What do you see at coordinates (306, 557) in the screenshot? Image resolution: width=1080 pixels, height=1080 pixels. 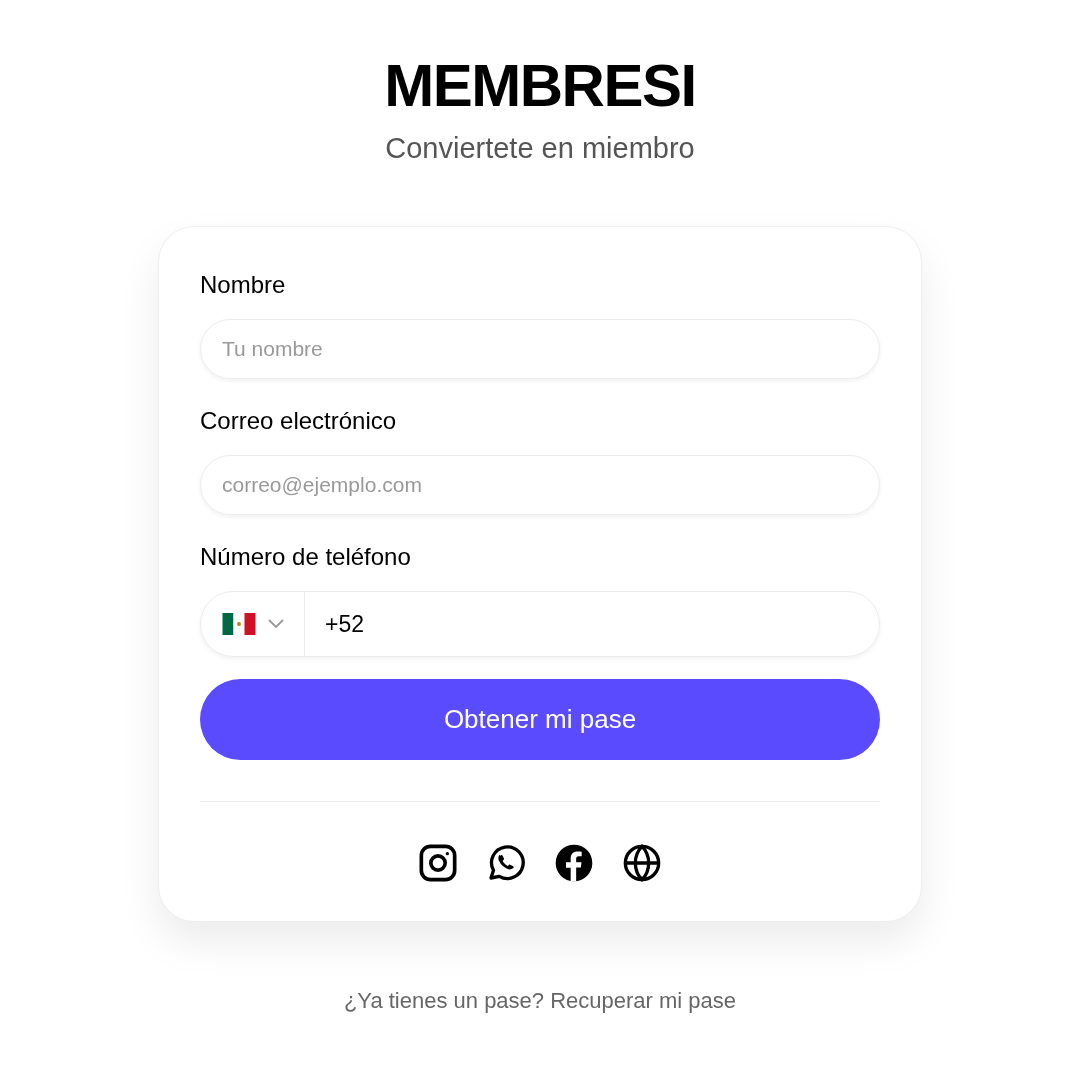 I see `field-label: Número de teléfono` at bounding box center [306, 557].